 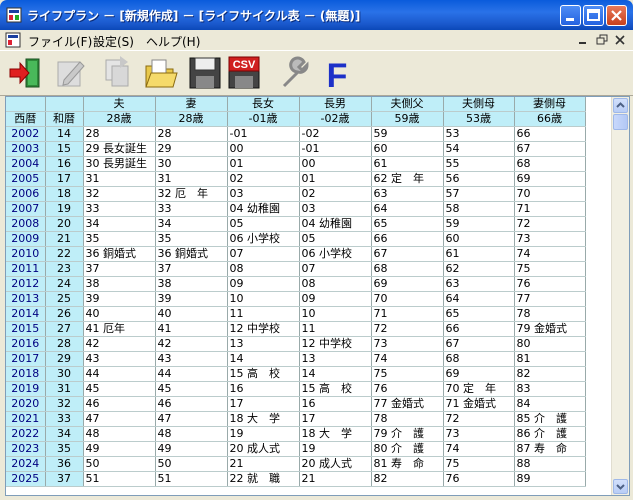 What do you see at coordinates (26, 359) in the screenshot?
I see `seireki-cell: 2017` at bounding box center [26, 359].